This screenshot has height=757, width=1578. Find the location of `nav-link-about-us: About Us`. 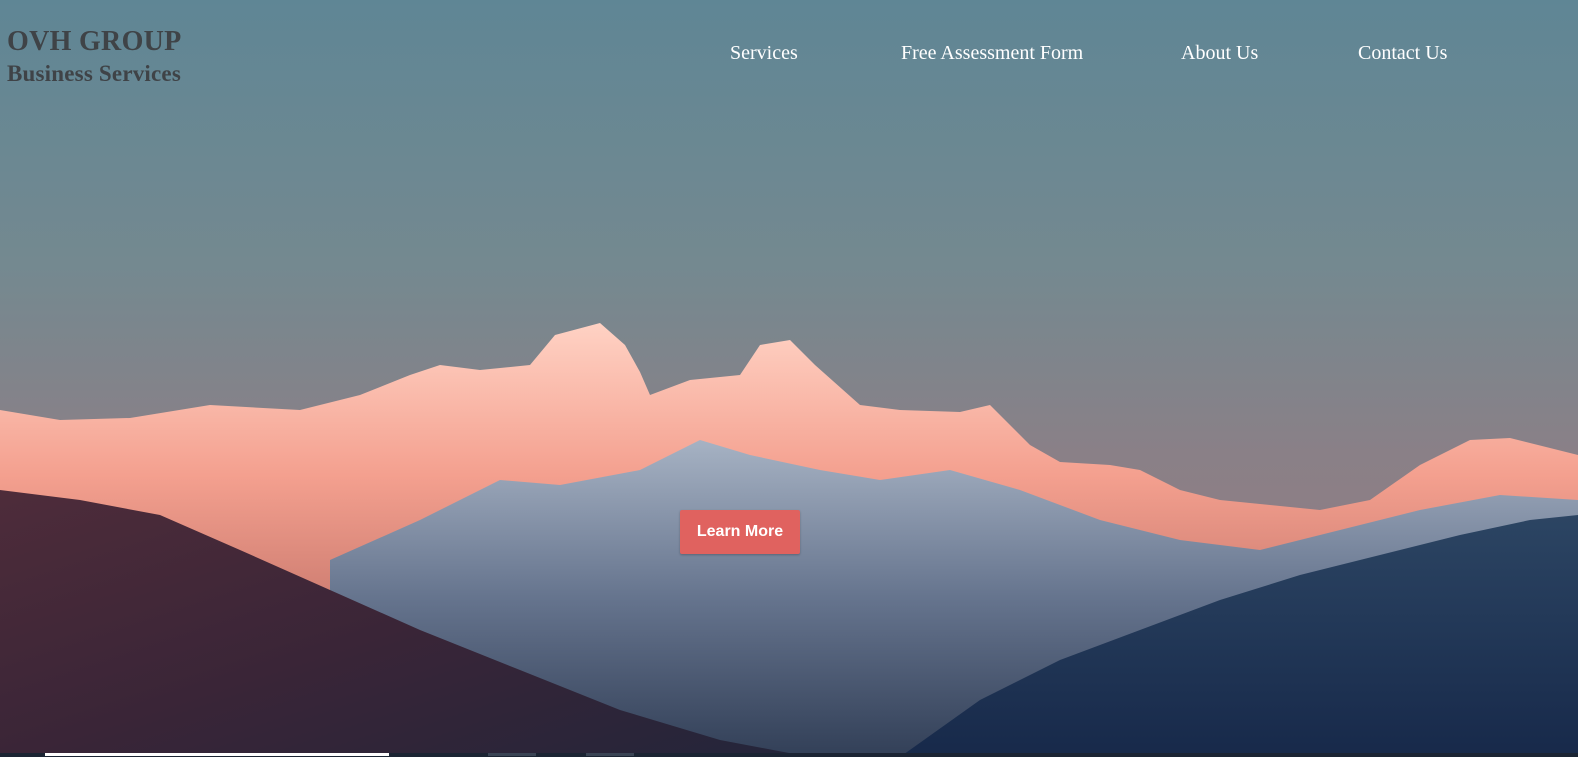

nav-link-about-us: About Us is located at coordinates (1219, 53).